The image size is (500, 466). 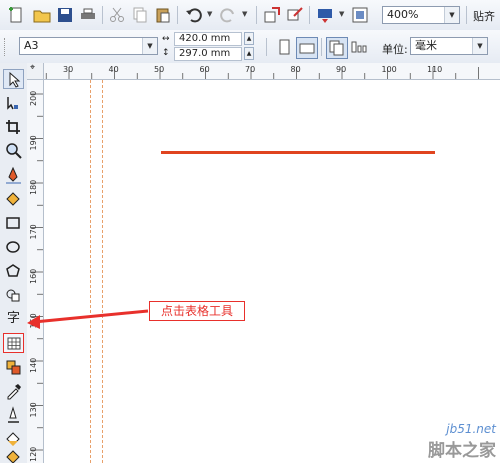 What do you see at coordinates (434, 69) in the screenshot?
I see `ruler-label: 110` at bounding box center [434, 69].